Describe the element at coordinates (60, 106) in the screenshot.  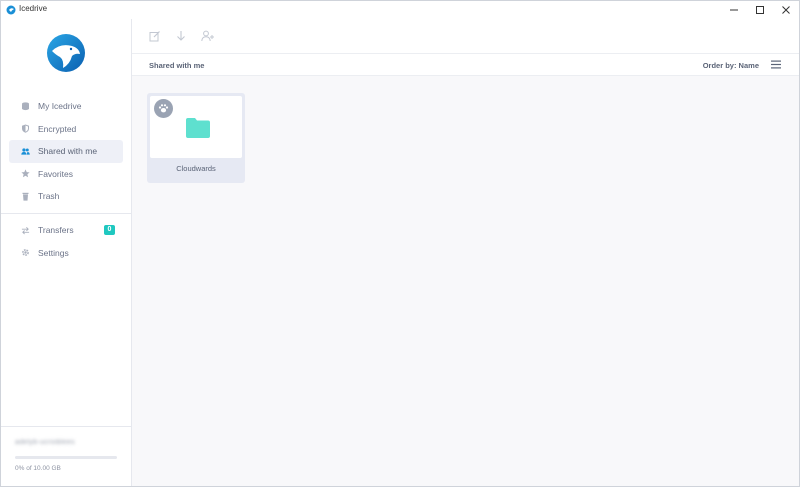
I see `sidebar-item-label: My Icedrive` at that location.